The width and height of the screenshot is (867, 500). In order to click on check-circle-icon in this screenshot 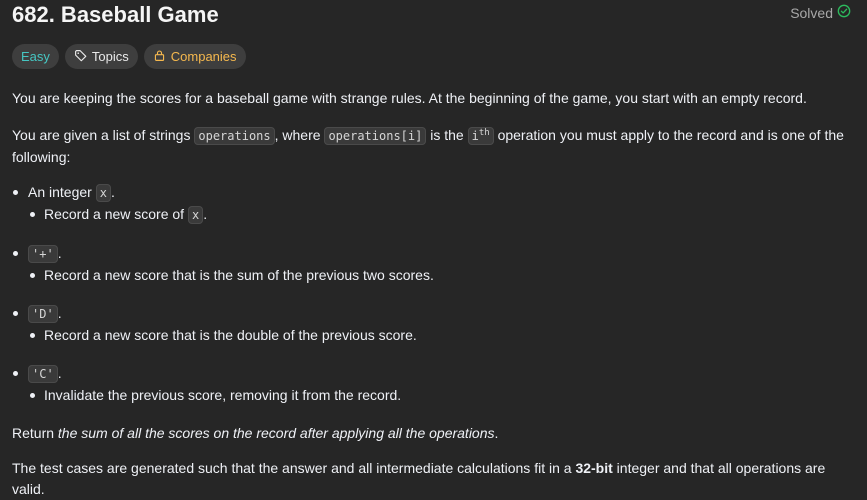, I will do `click(844, 12)`.